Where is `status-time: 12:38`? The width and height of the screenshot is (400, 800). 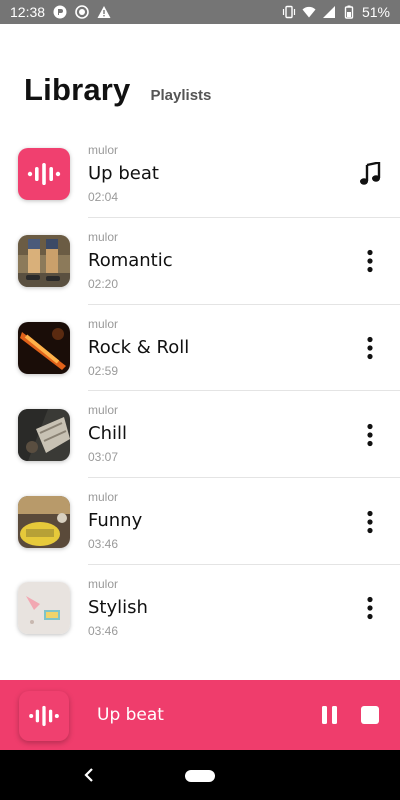
status-time: 12:38 is located at coordinates (28, 12).